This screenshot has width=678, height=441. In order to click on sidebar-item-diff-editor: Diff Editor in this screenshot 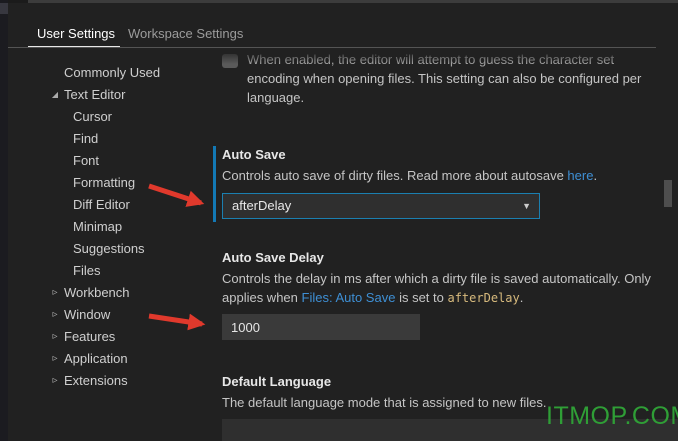, I will do `click(106, 205)`.